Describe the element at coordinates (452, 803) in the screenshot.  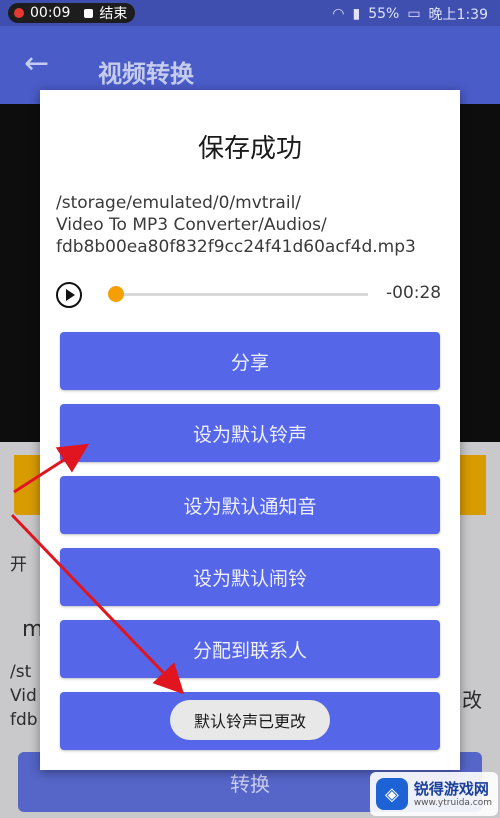
I see `watermark-url: www.ytruida.com` at that location.